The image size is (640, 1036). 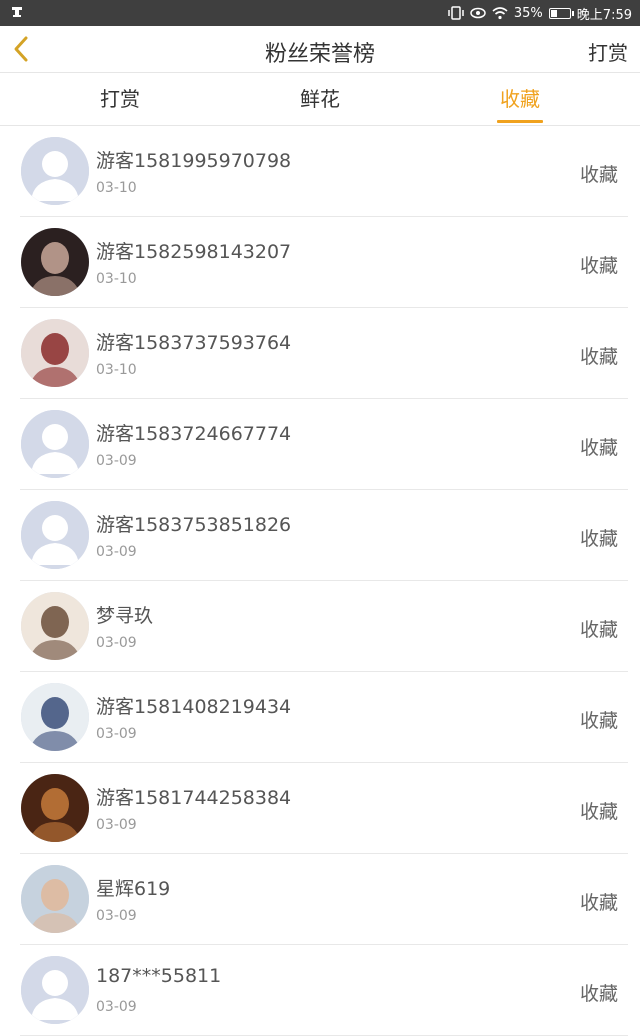 I want to click on tab-label: 收藏, so click(x=520, y=99).